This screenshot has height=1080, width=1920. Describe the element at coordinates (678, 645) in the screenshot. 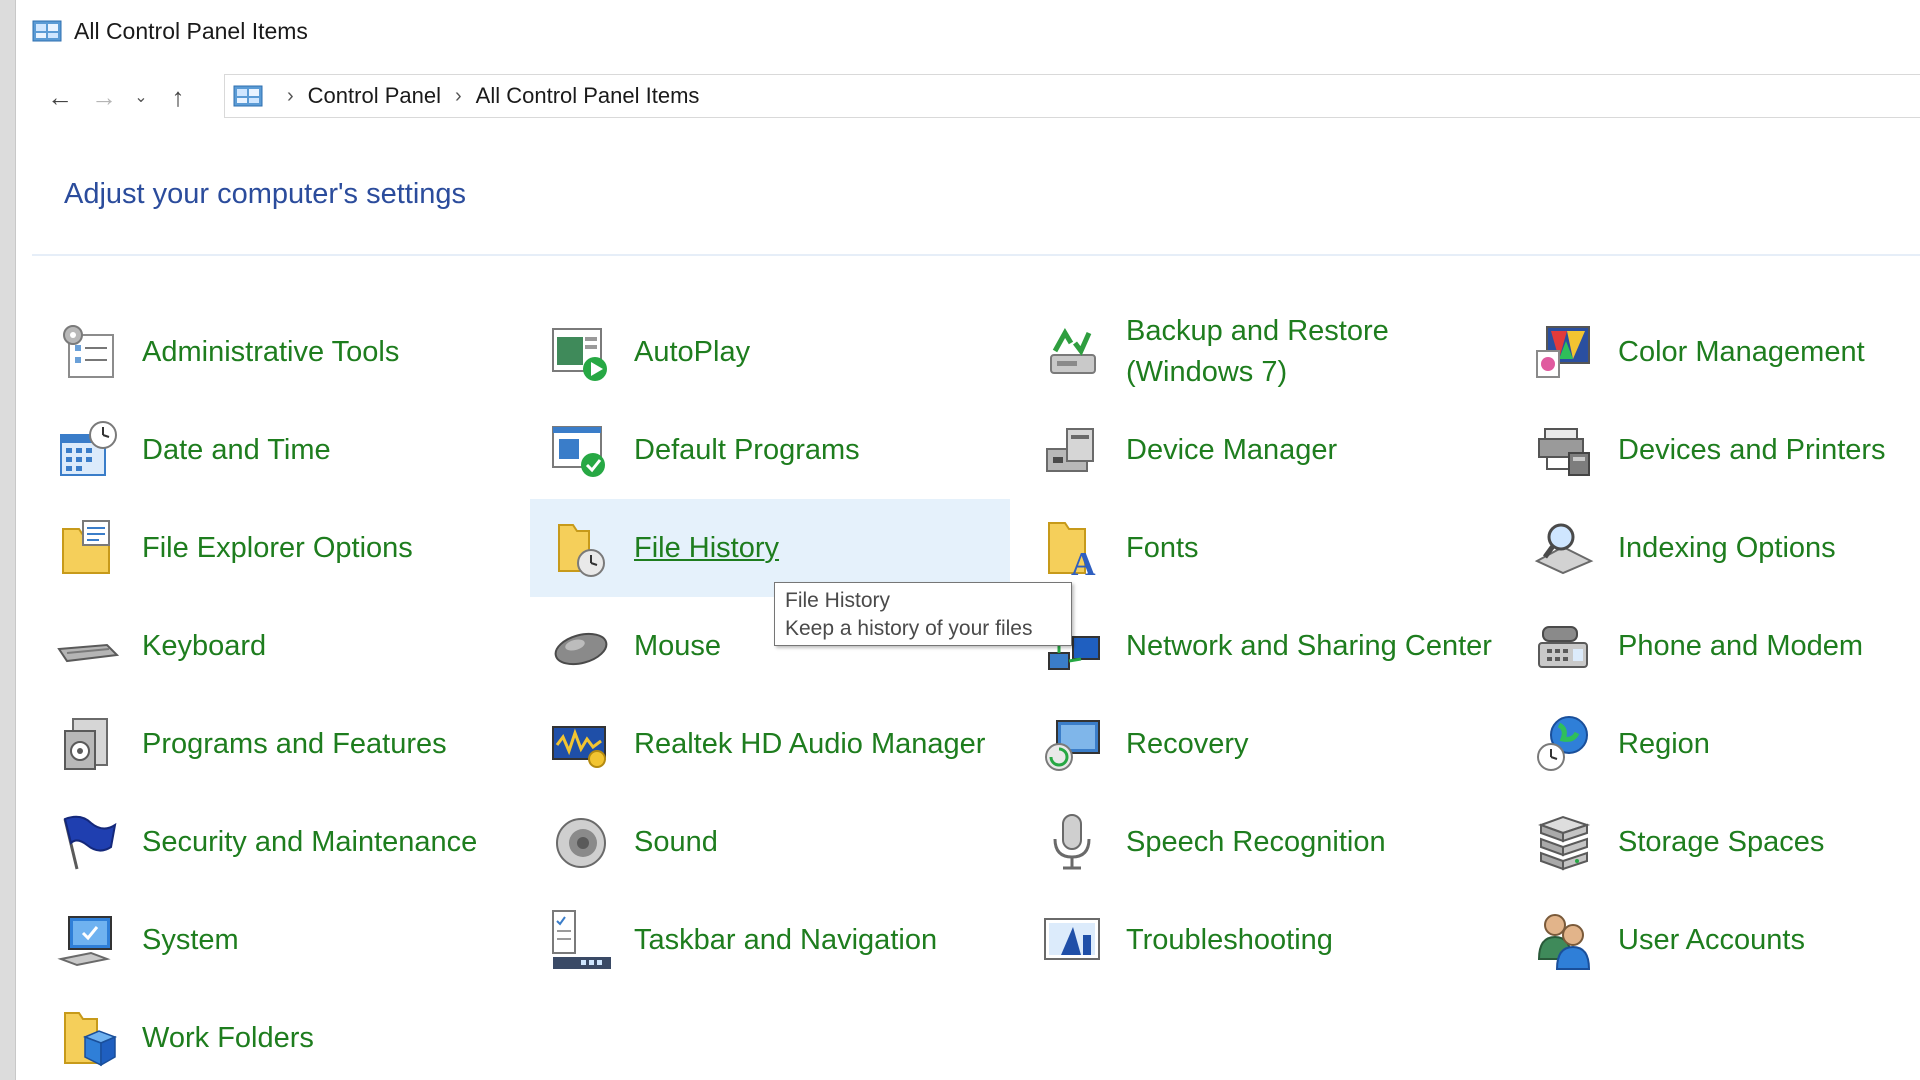

I see `item-label: Mouse` at that location.